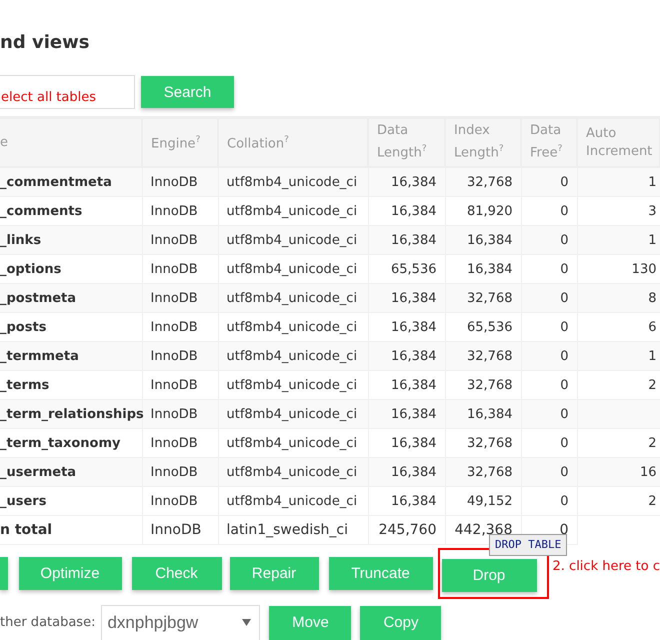 The width and height of the screenshot is (660, 640). I want to click on column-header: Data Length$^{?}$, so click(406, 142).